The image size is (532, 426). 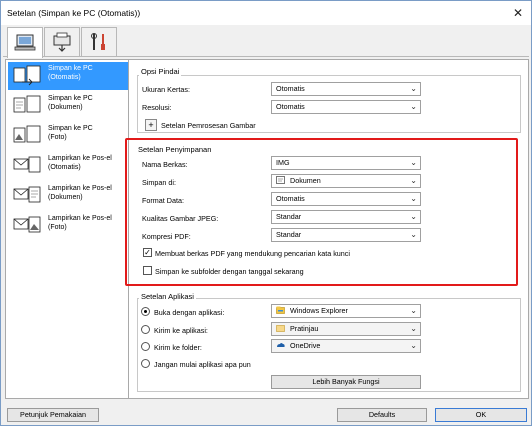 I want to click on defaults-button: Defaults, so click(x=382, y=415).